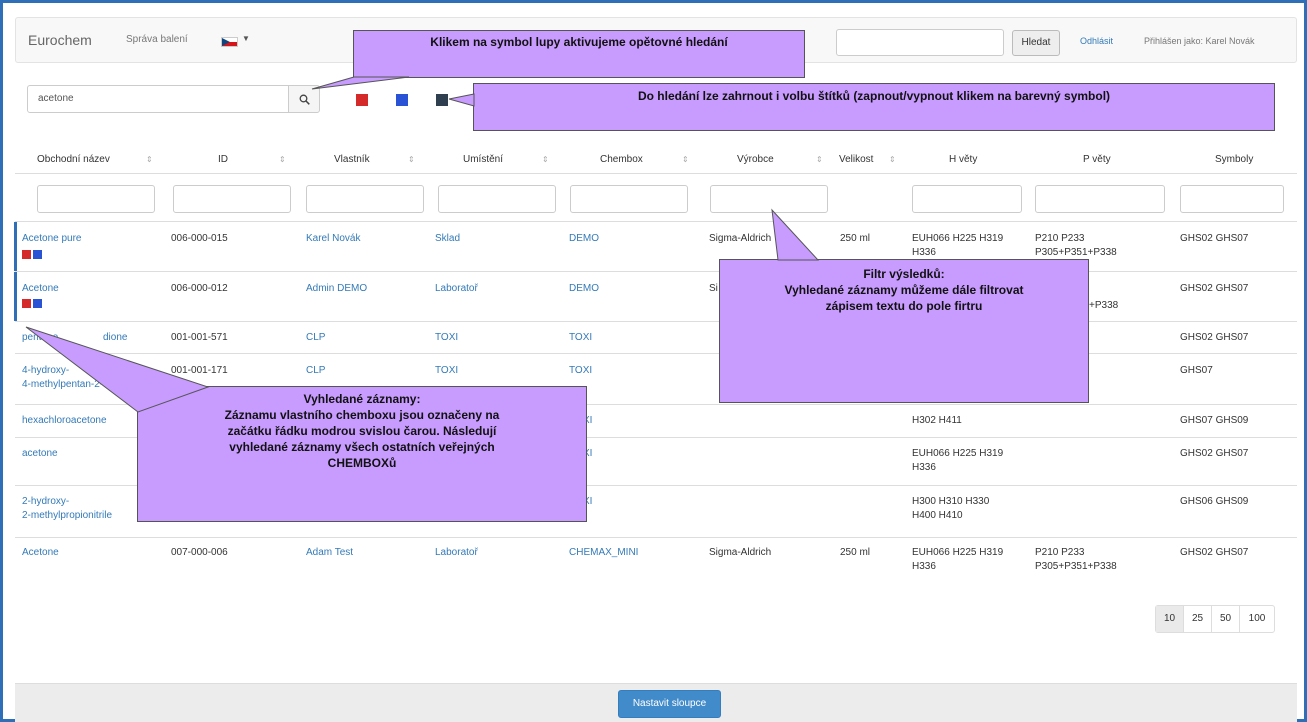 The width and height of the screenshot is (1307, 722). I want to click on filter-input-maker, so click(769, 199).